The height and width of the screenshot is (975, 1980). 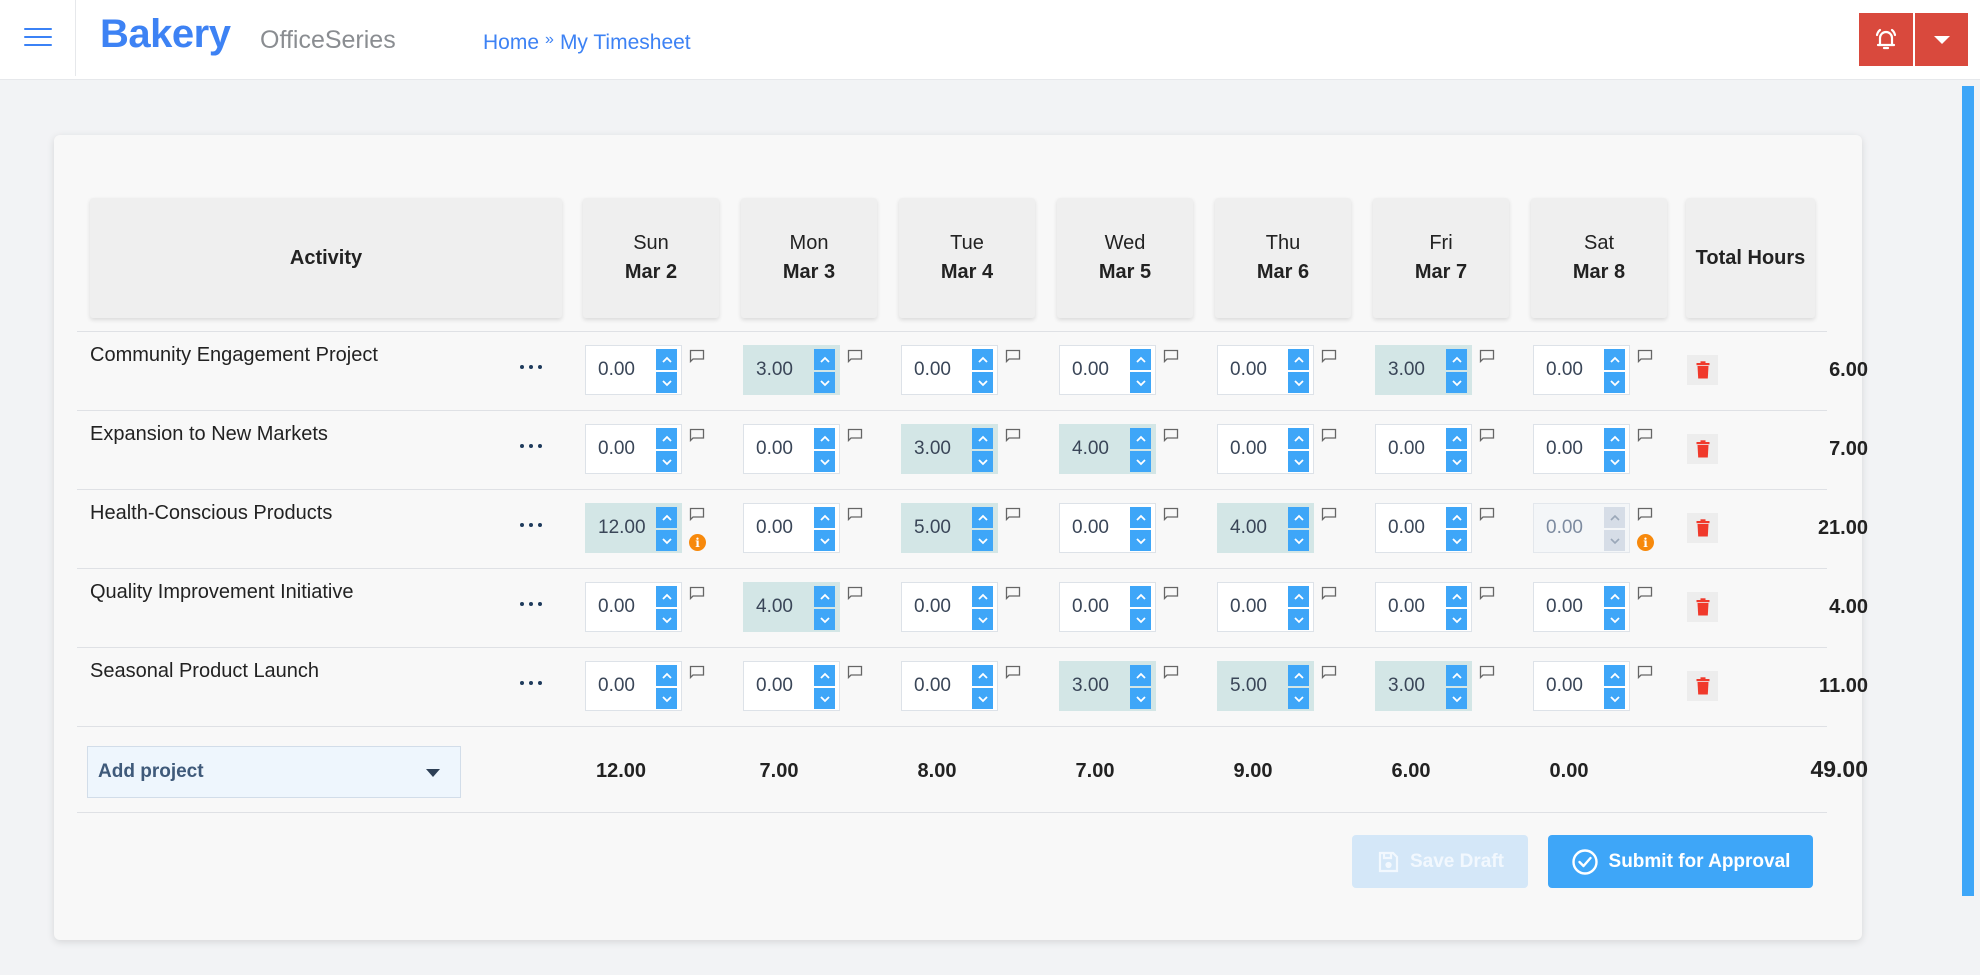 What do you see at coordinates (274, 772) in the screenshot?
I see `add-project-select: Add project` at bounding box center [274, 772].